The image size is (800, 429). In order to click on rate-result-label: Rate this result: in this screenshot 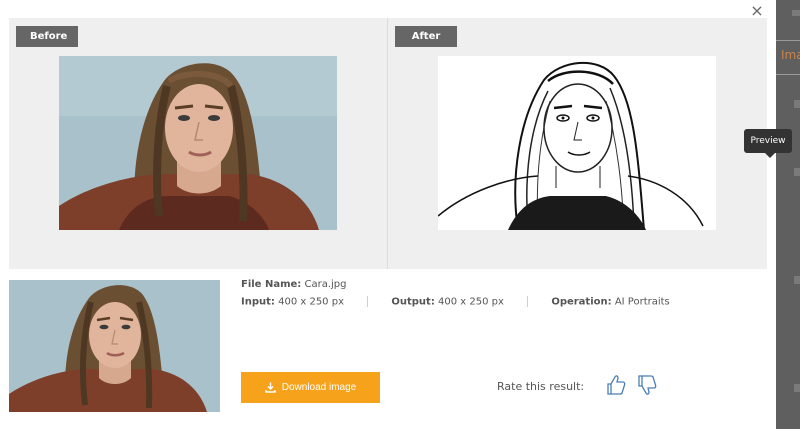, I will do `click(541, 386)`.